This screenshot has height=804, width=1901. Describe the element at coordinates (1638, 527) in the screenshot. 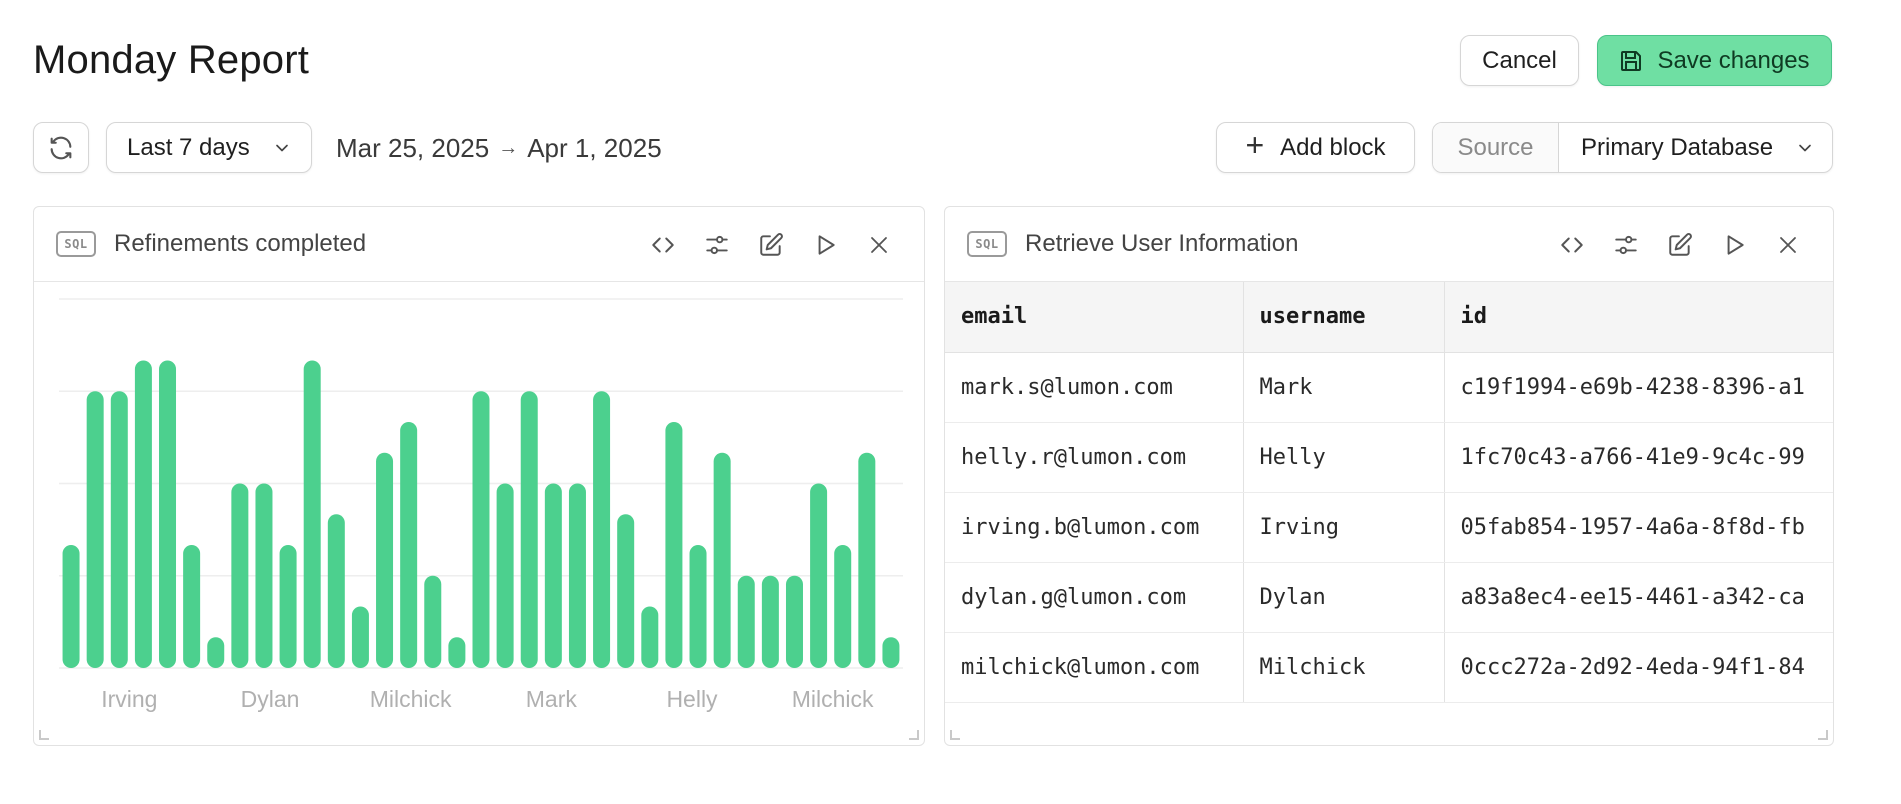

I see `cell-id: 05fab854-1957-4a6a-8f8d-fb` at that location.